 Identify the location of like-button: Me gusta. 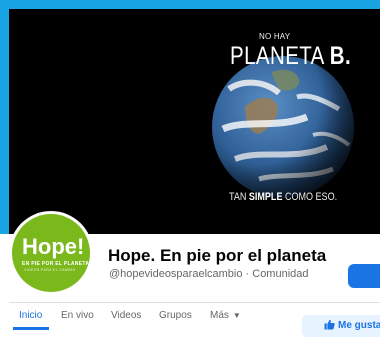
(341, 326).